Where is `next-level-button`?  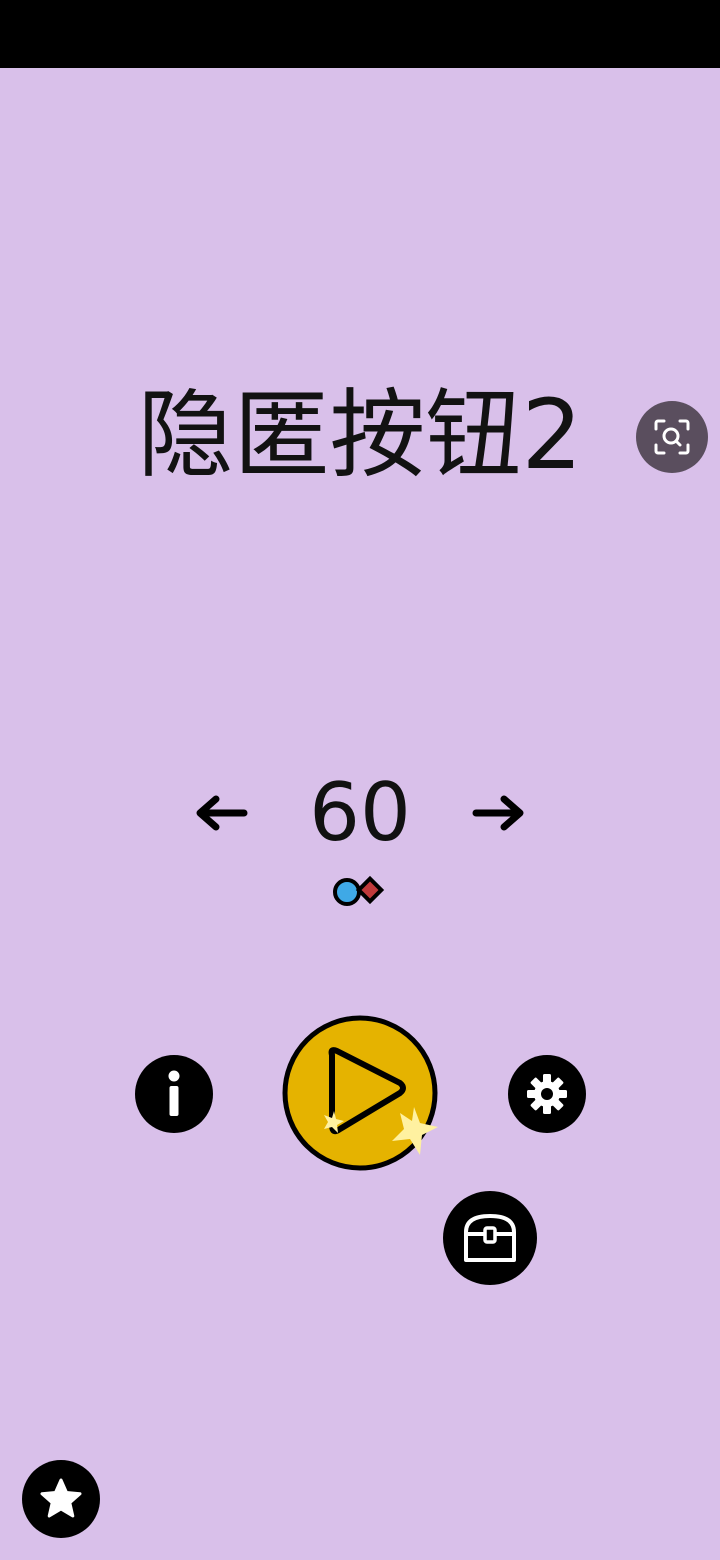
next-level-button is located at coordinates (500, 813).